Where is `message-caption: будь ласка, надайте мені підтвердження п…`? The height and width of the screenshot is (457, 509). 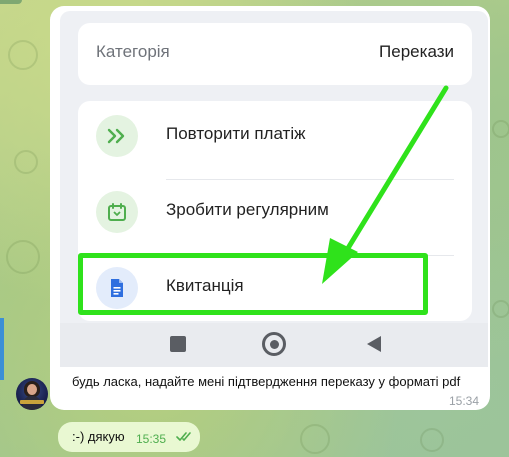
message-caption: будь ласка, надайте мені підтвердження п… is located at coordinates (266, 381).